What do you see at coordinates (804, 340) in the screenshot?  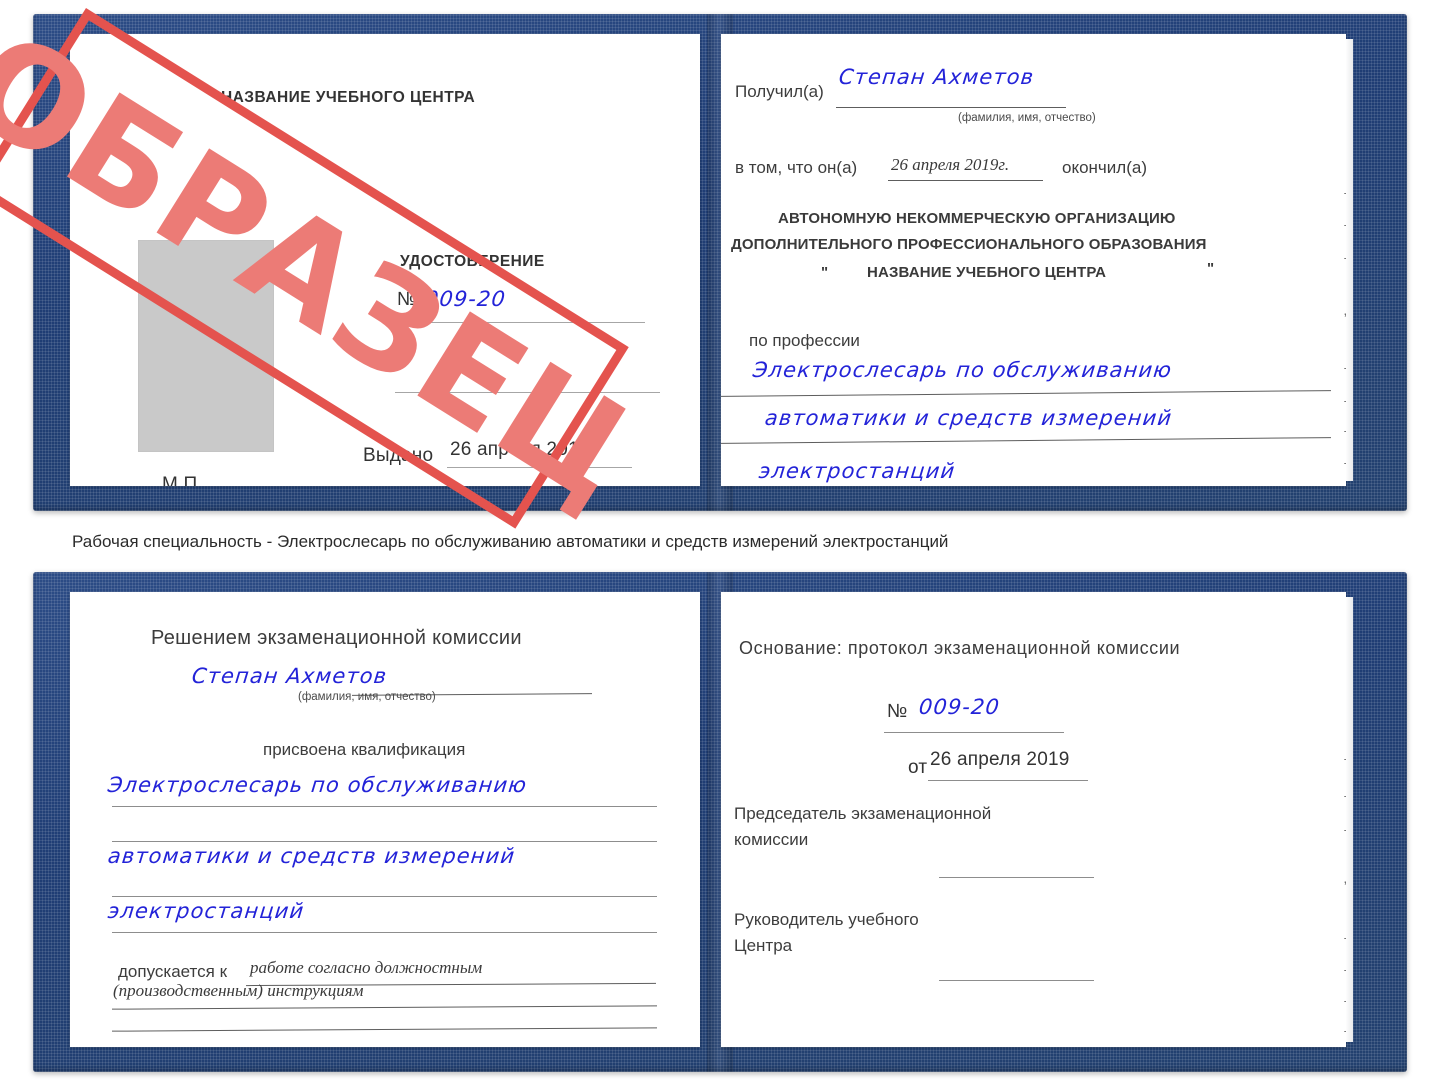 I see `profession-label: по профессии` at bounding box center [804, 340].